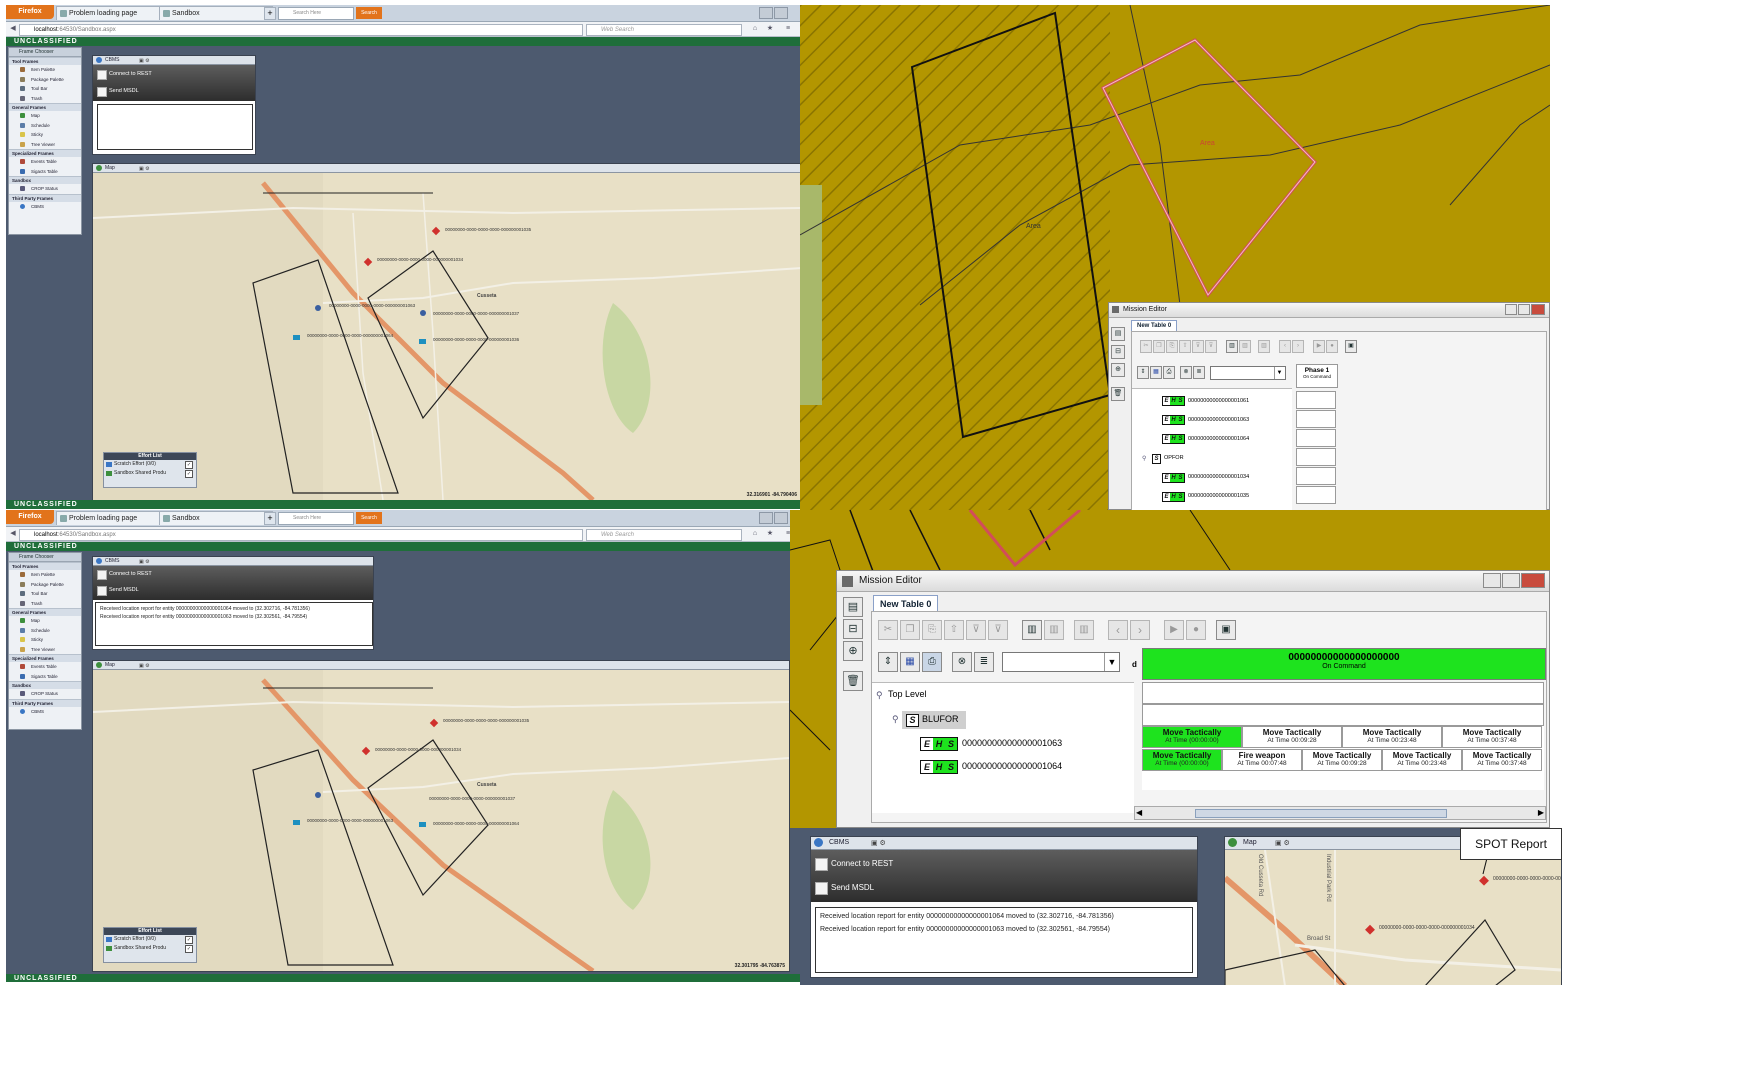 Image resolution: width=1739 pixels, height=1090 pixels. I want to click on new-tab-button: +, so click(270, 13).